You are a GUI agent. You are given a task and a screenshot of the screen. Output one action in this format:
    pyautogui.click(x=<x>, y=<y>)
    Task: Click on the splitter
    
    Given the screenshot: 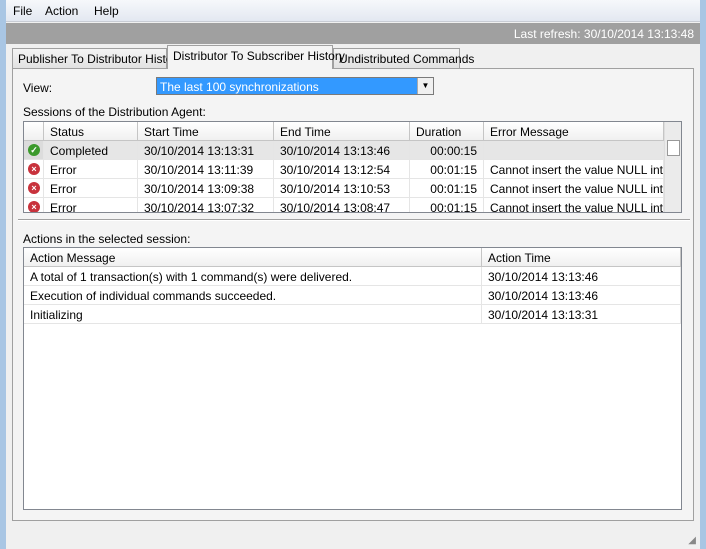 What is the action you would take?
    pyautogui.click(x=354, y=220)
    